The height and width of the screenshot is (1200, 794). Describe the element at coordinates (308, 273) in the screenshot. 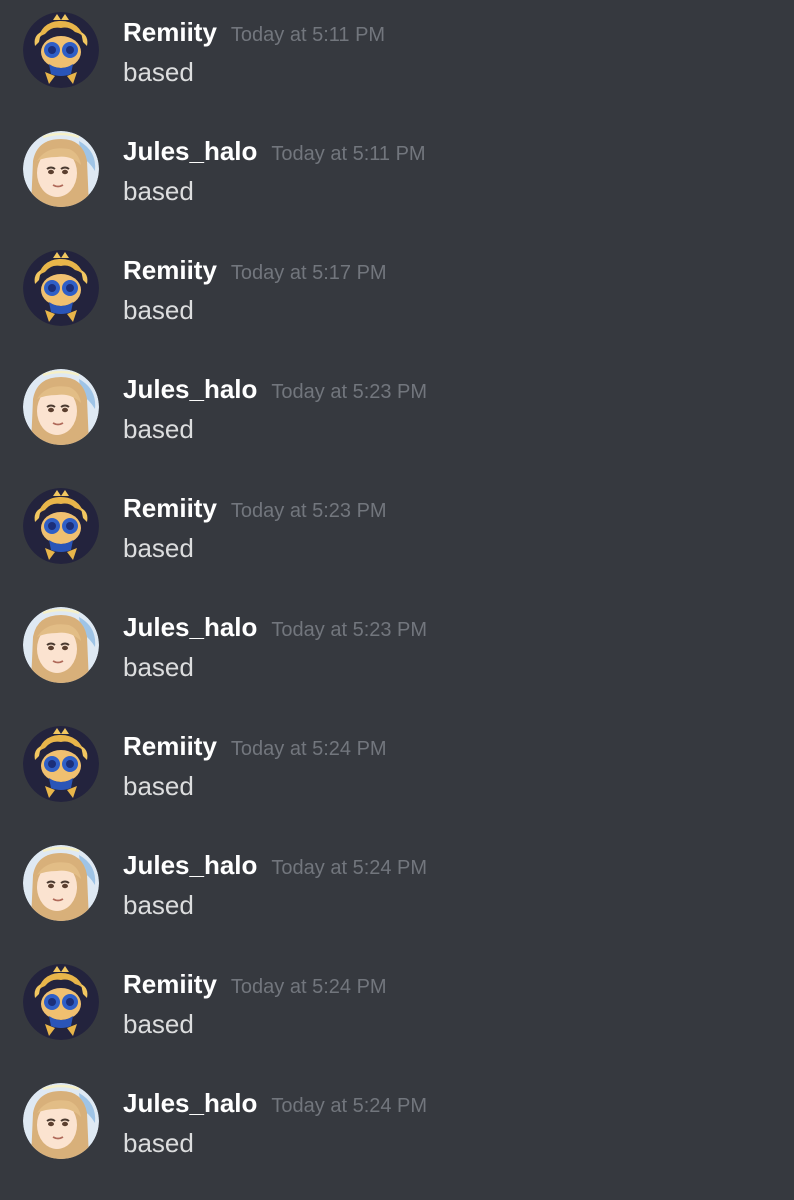

I see `timestamp: Today at 5:17 PM` at that location.